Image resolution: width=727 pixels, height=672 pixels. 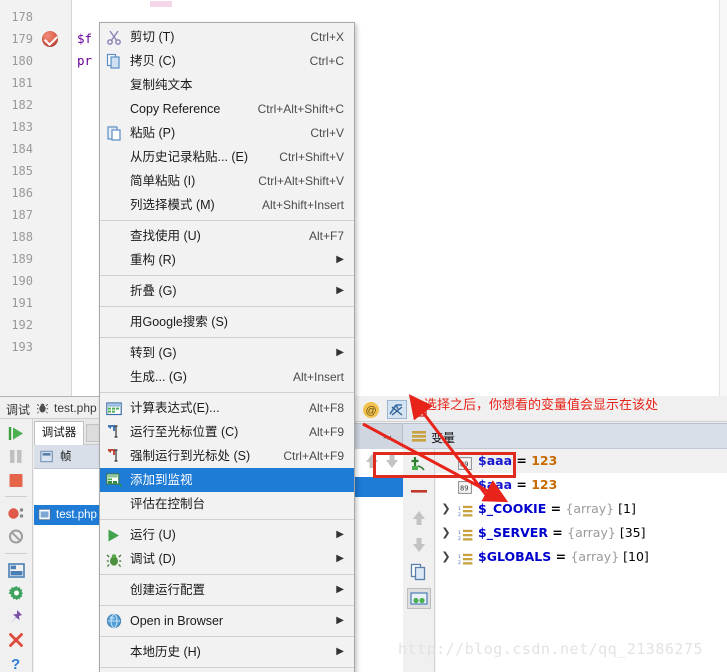 What do you see at coordinates (227, 322) in the screenshot?
I see `menu-item: 用Google搜索 (S)` at bounding box center [227, 322].